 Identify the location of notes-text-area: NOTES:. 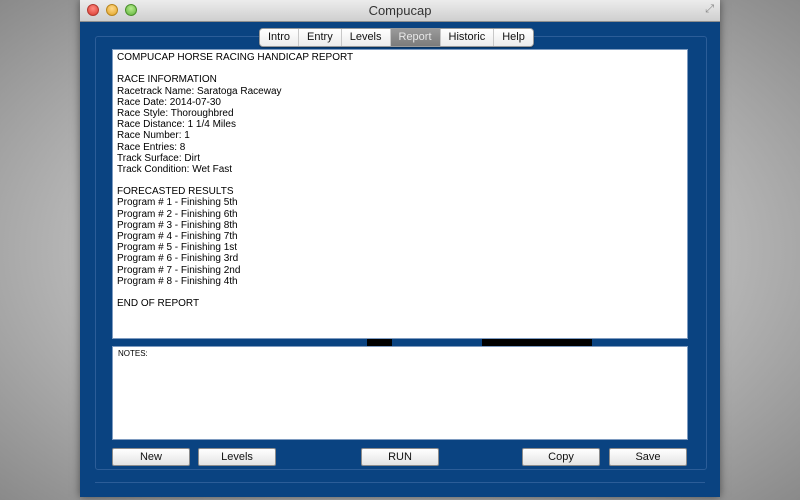
(400, 393).